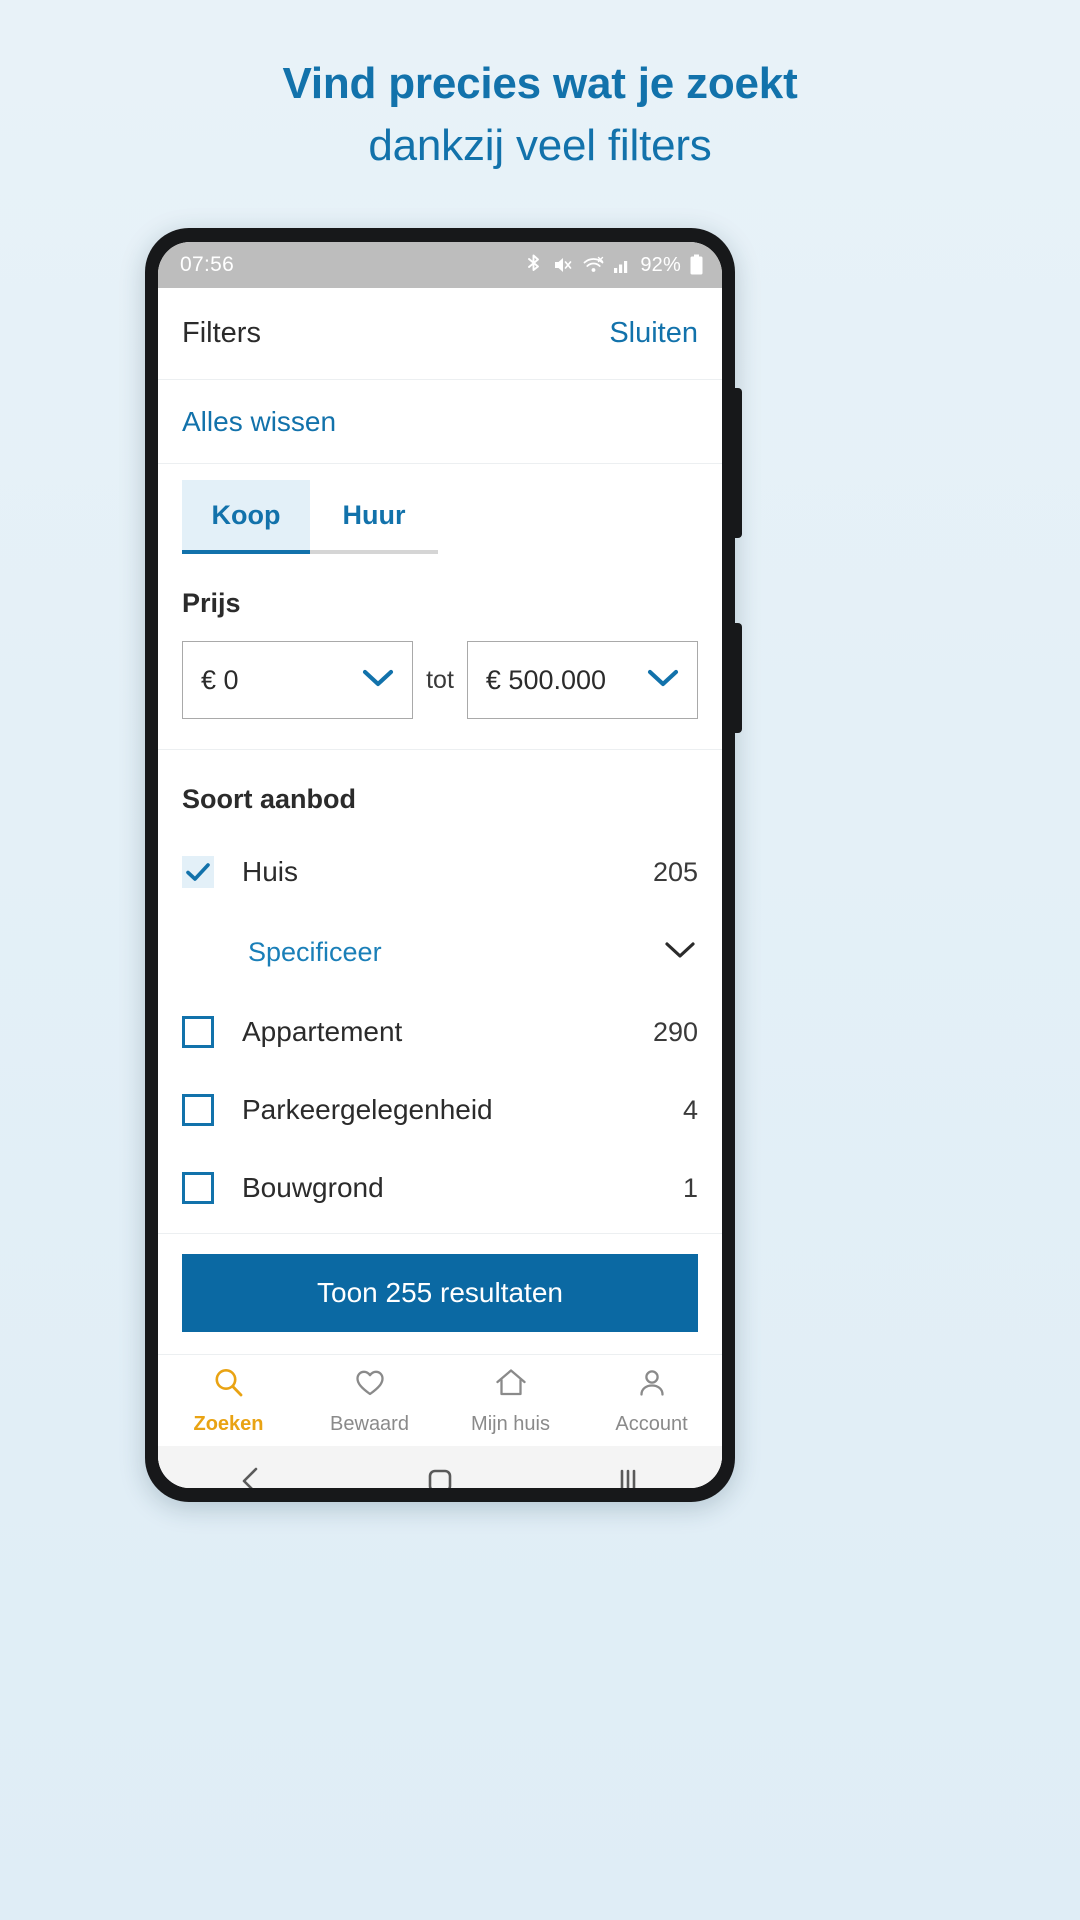 The height and width of the screenshot is (1920, 1080). I want to click on nav-item-mijn-huis: Mijn huis, so click(510, 1400).